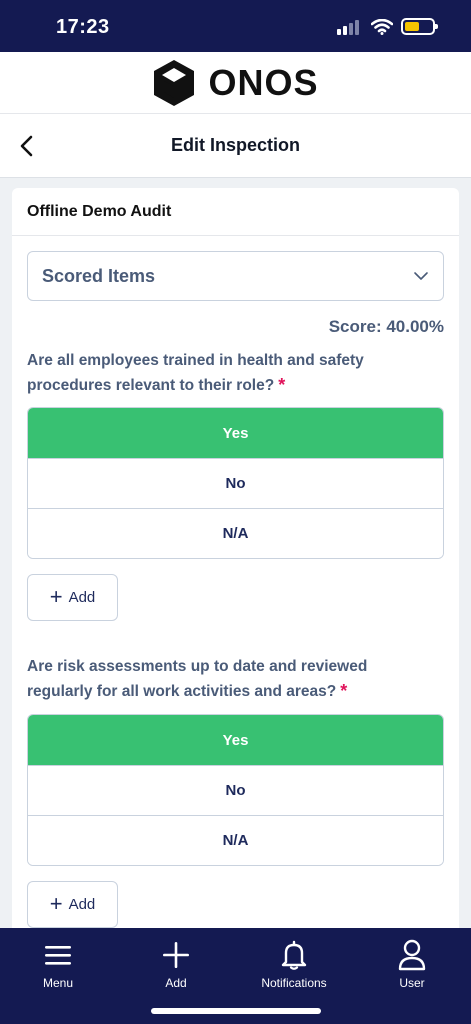  What do you see at coordinates (58, 955) in the screenshot?
I see `hamburger-menu-icon` at bounding box center [58, 955].